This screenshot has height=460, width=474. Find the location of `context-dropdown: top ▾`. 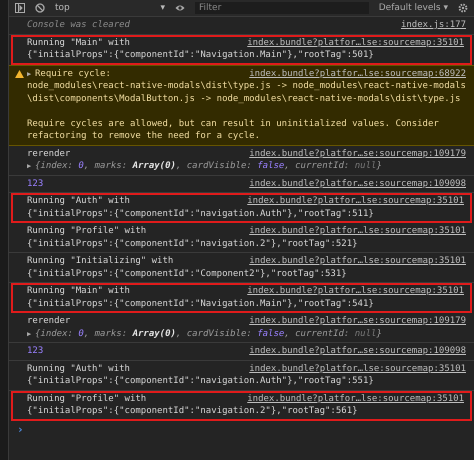

context-dropdown: top ▾ is located at coordinates (110, 8).